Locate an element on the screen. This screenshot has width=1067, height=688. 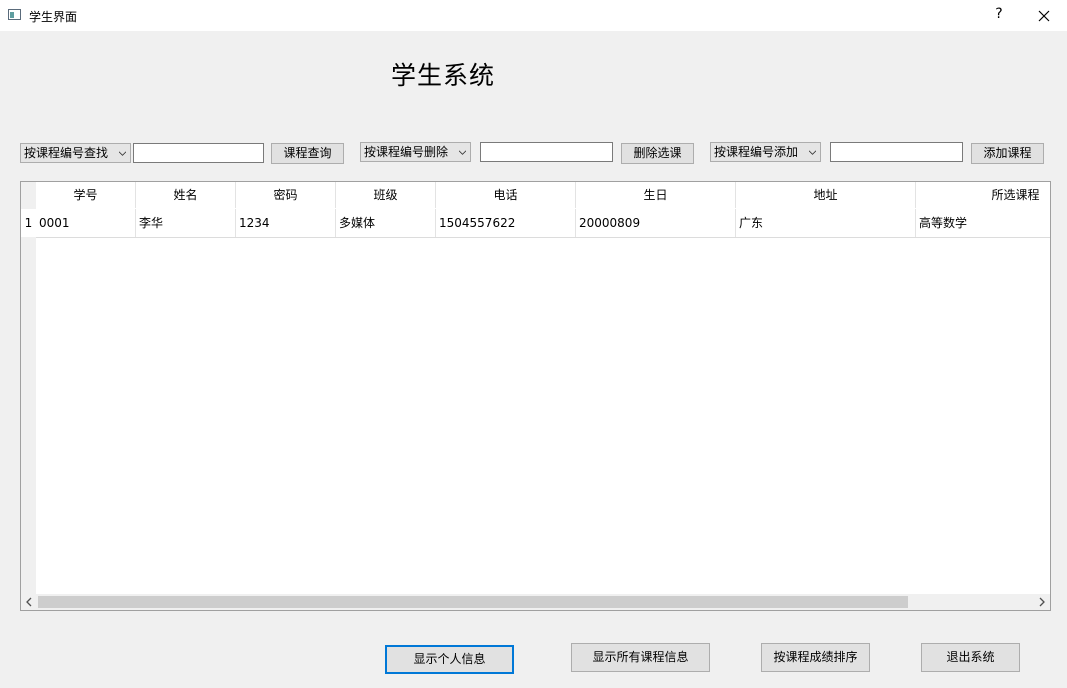
course-query-button: 课程查询 is located at coordinates (307, 153).